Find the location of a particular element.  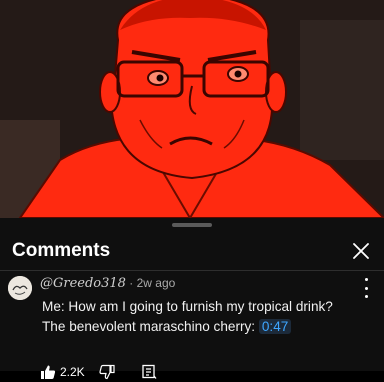

like-count: 2.2K is located at coordinates (72, 372).